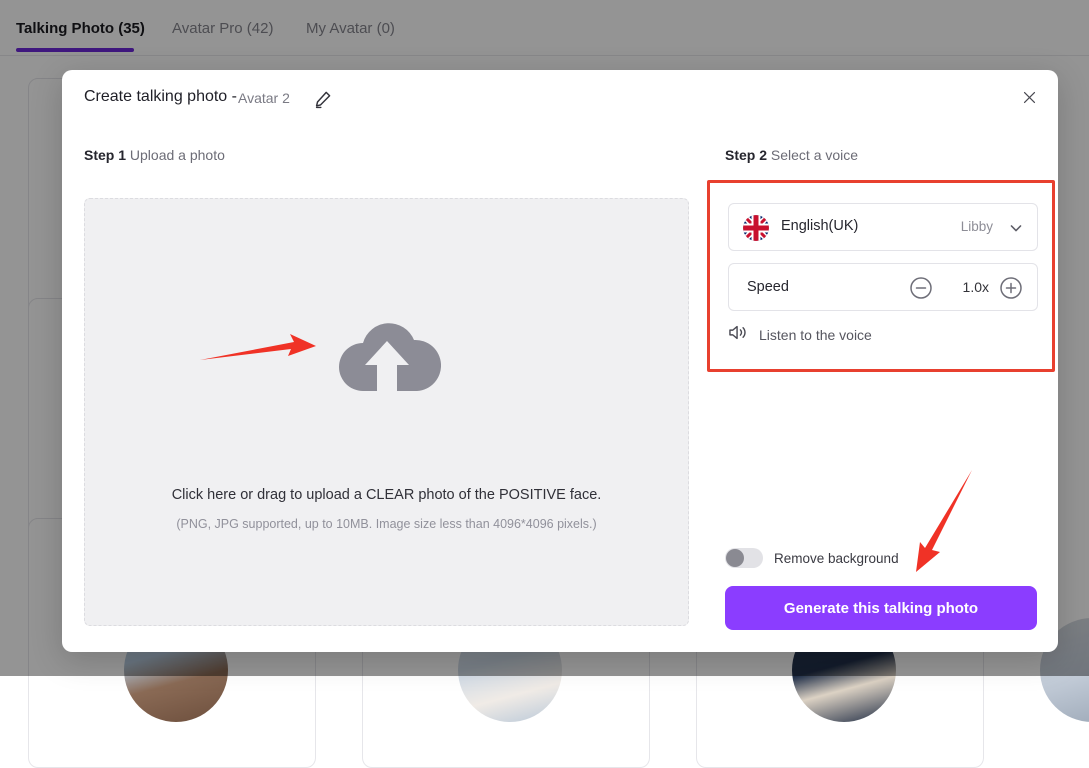 Image resolution: width=1089 pixels, height=768 pixels. Describe the element at coordinates (883, 287) in the screenshot. I see `voice-speed-control: Speed 1.0x` at that location.